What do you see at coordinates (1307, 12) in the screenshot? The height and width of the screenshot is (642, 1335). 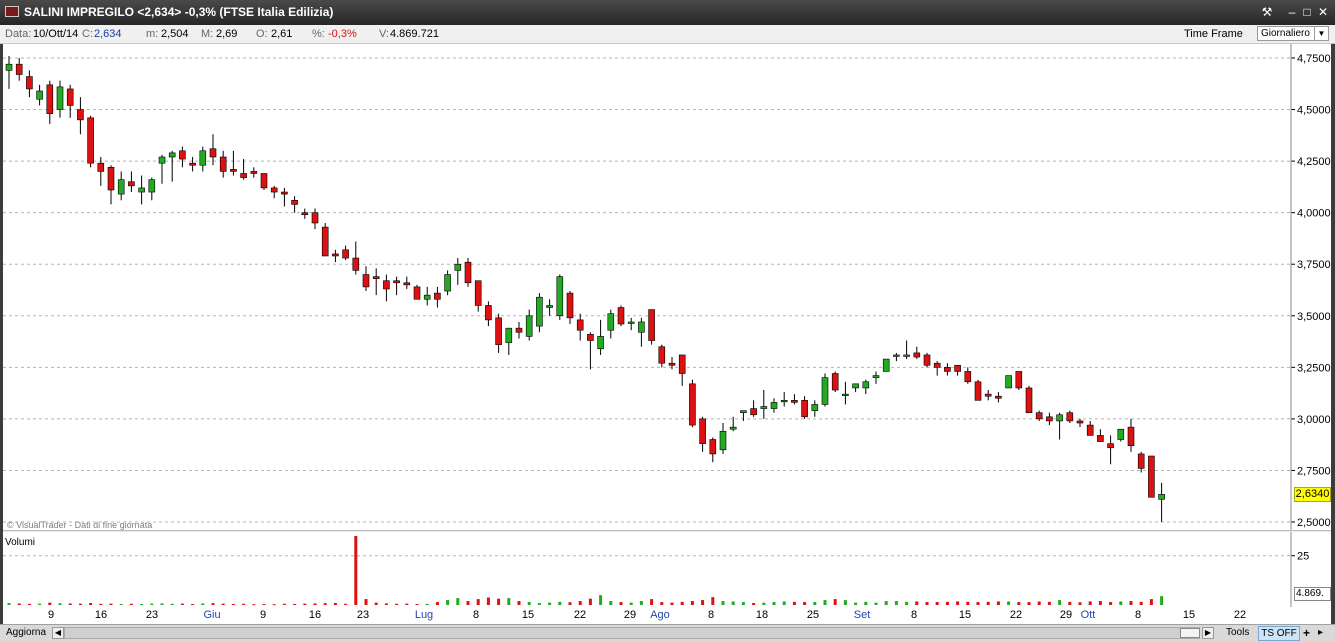 I see `maximize-button: □` at bounding box center [1307, 12].